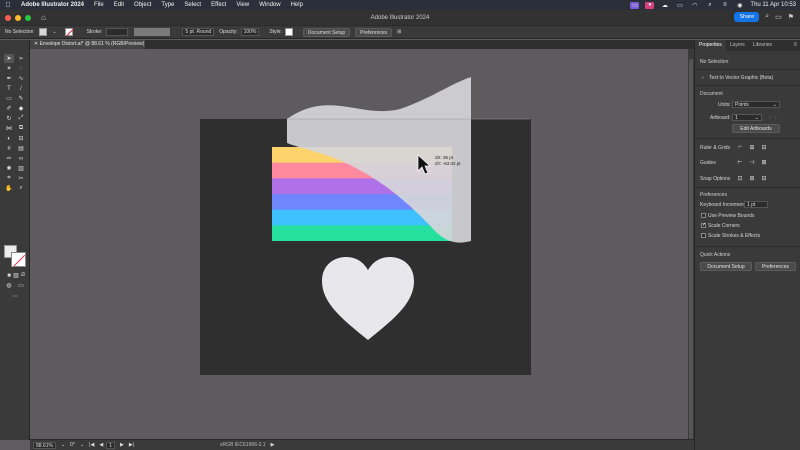 This screenshot has width=800, height=450. I want to click on zoom-dropdown-icon: ⌄, so click(63, 445).